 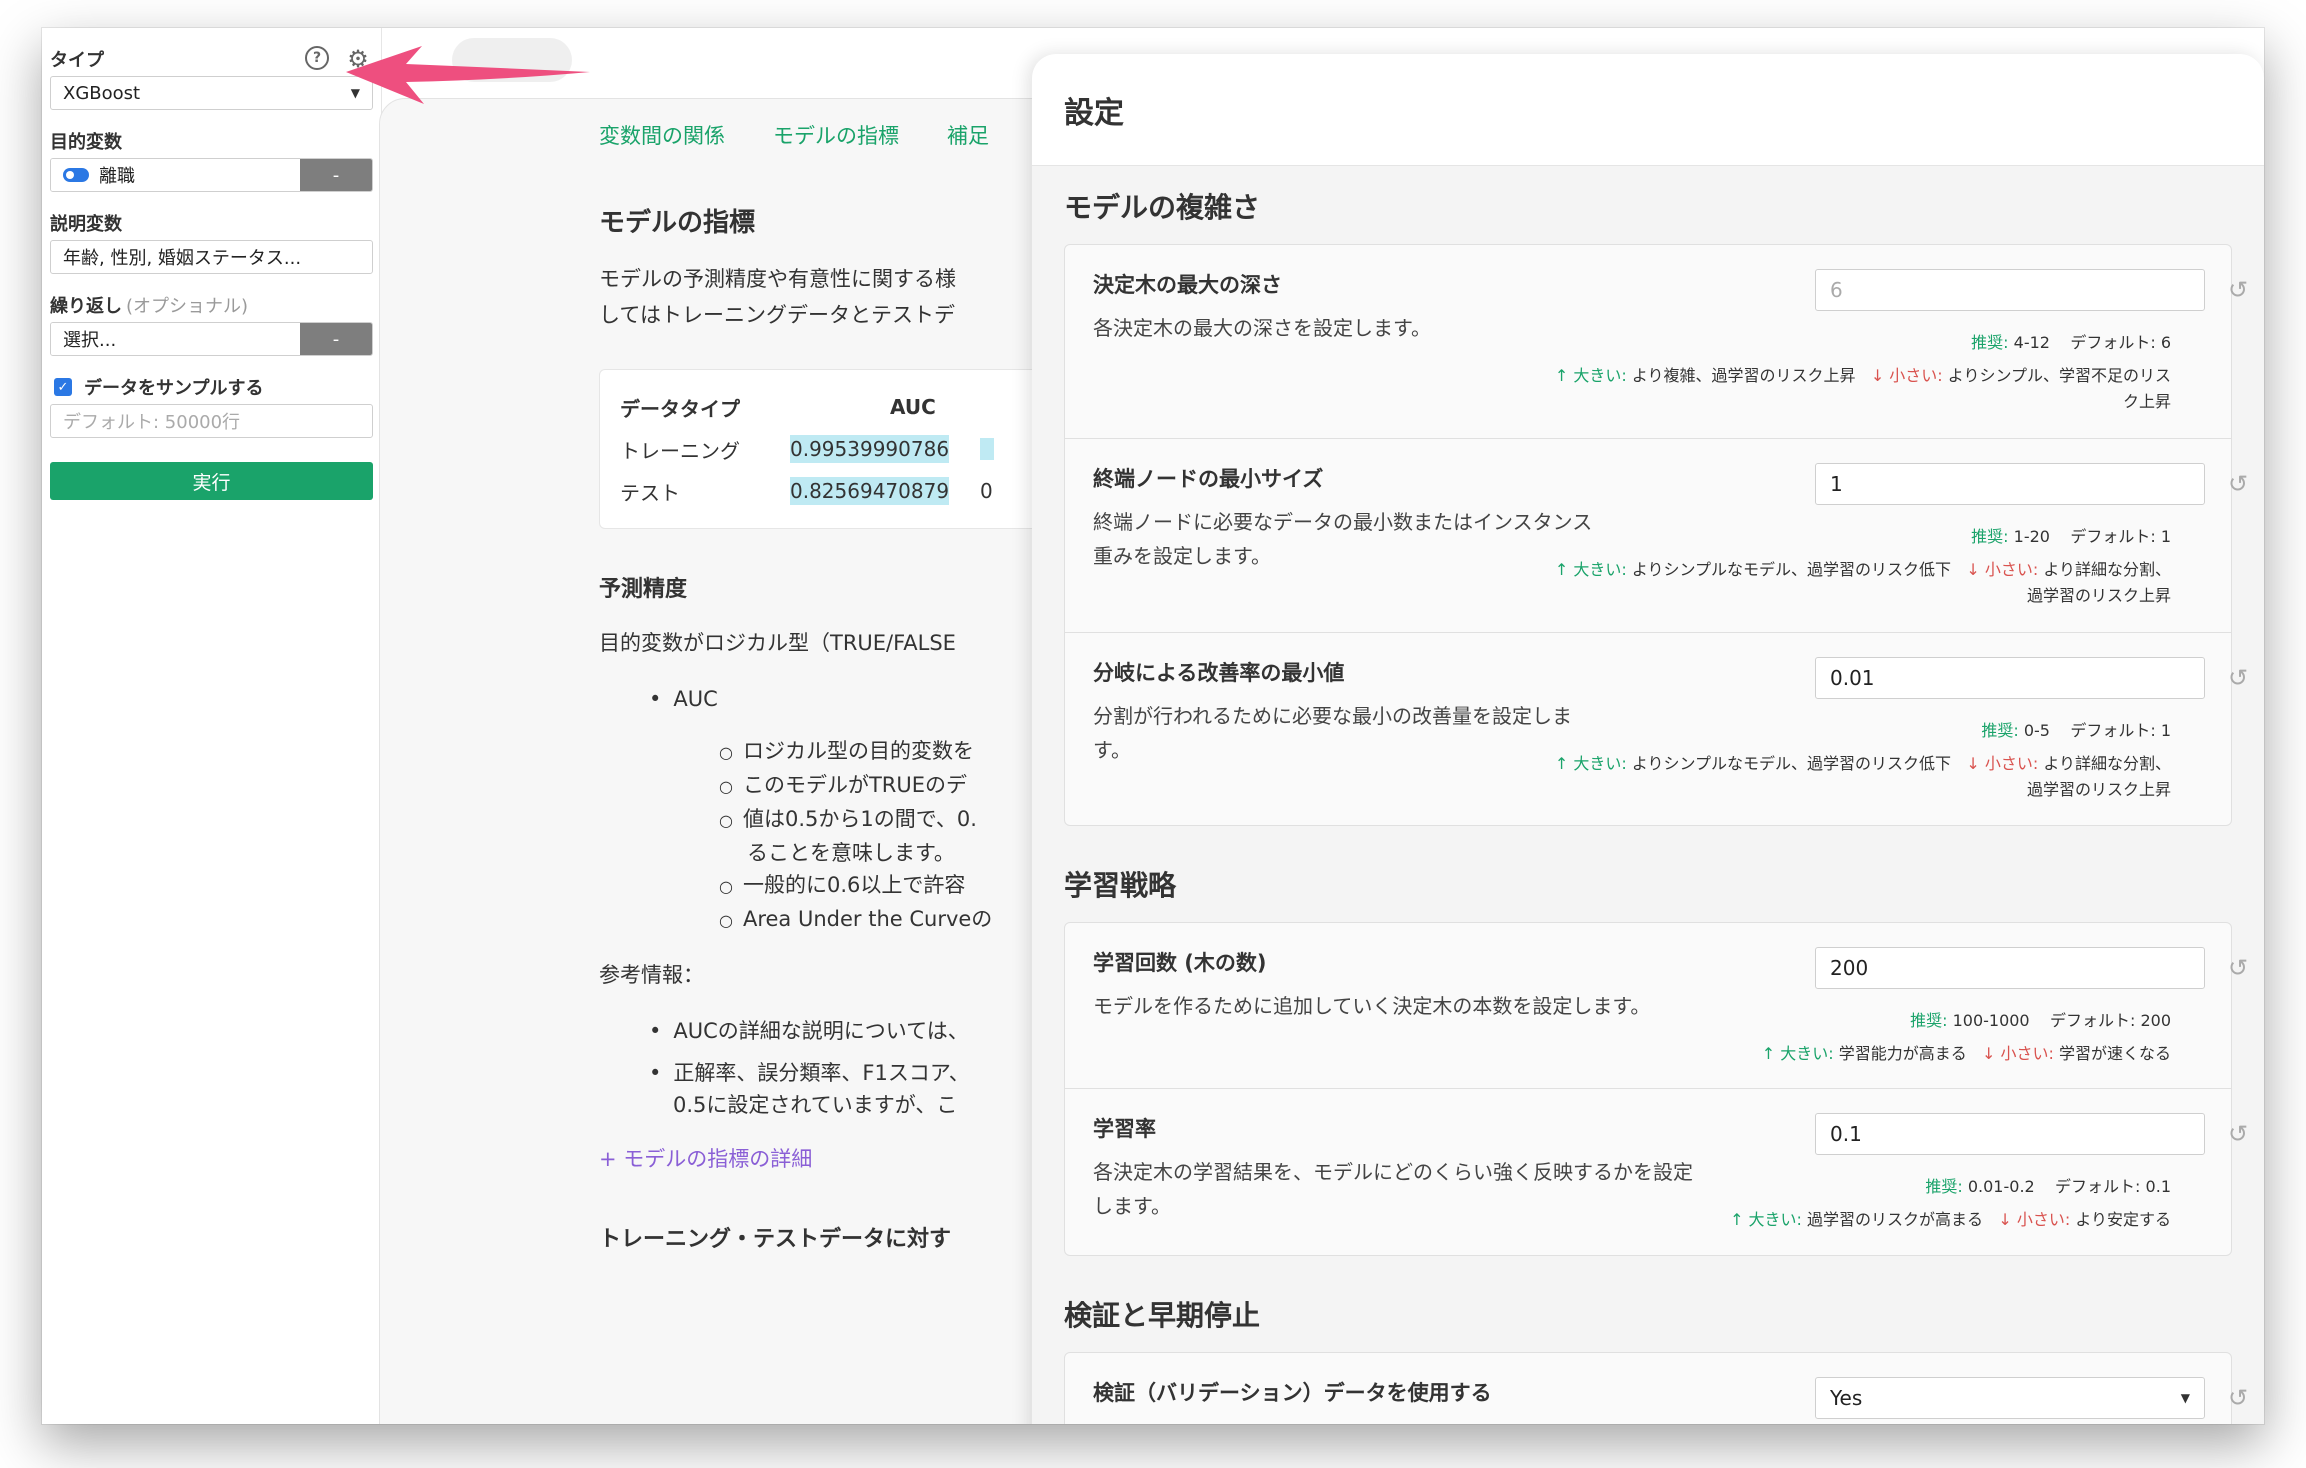 I want to click on sample-size-input: デフォルト: 50000行, so click(x=211, y=421).